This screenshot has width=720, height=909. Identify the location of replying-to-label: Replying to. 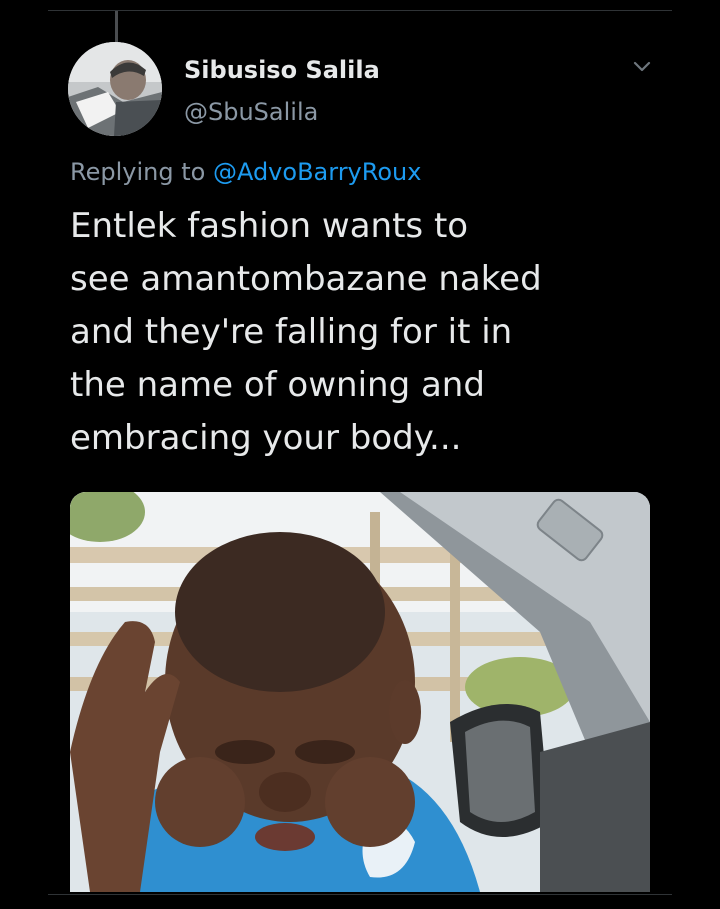
(138, 172).